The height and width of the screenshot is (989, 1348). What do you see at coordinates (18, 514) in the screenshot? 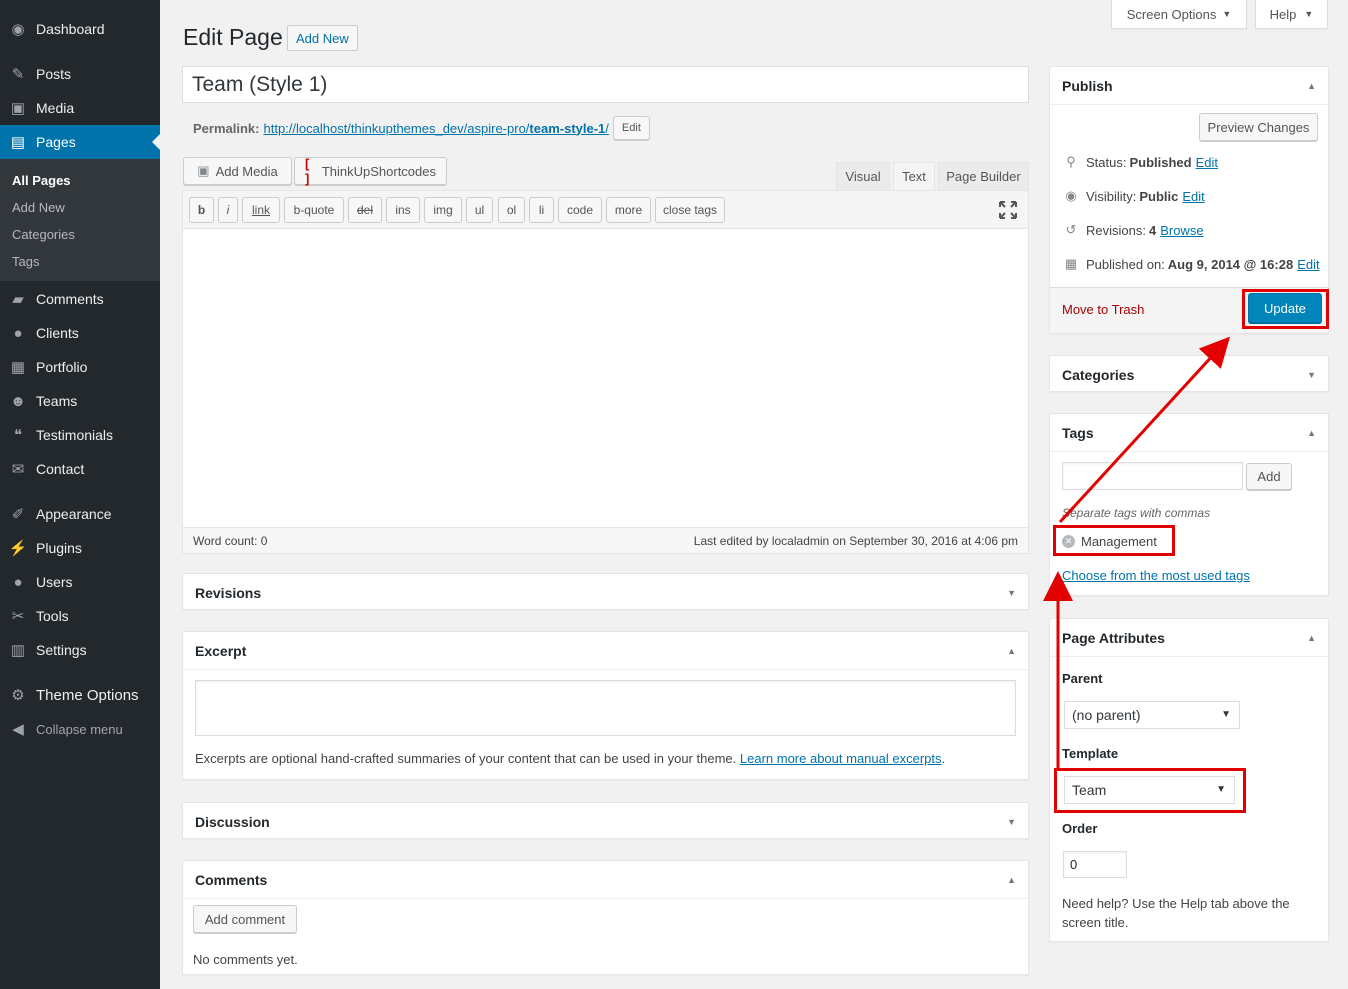
I see `paintbrush-icon: ✐` at bounding box center [18, 514].